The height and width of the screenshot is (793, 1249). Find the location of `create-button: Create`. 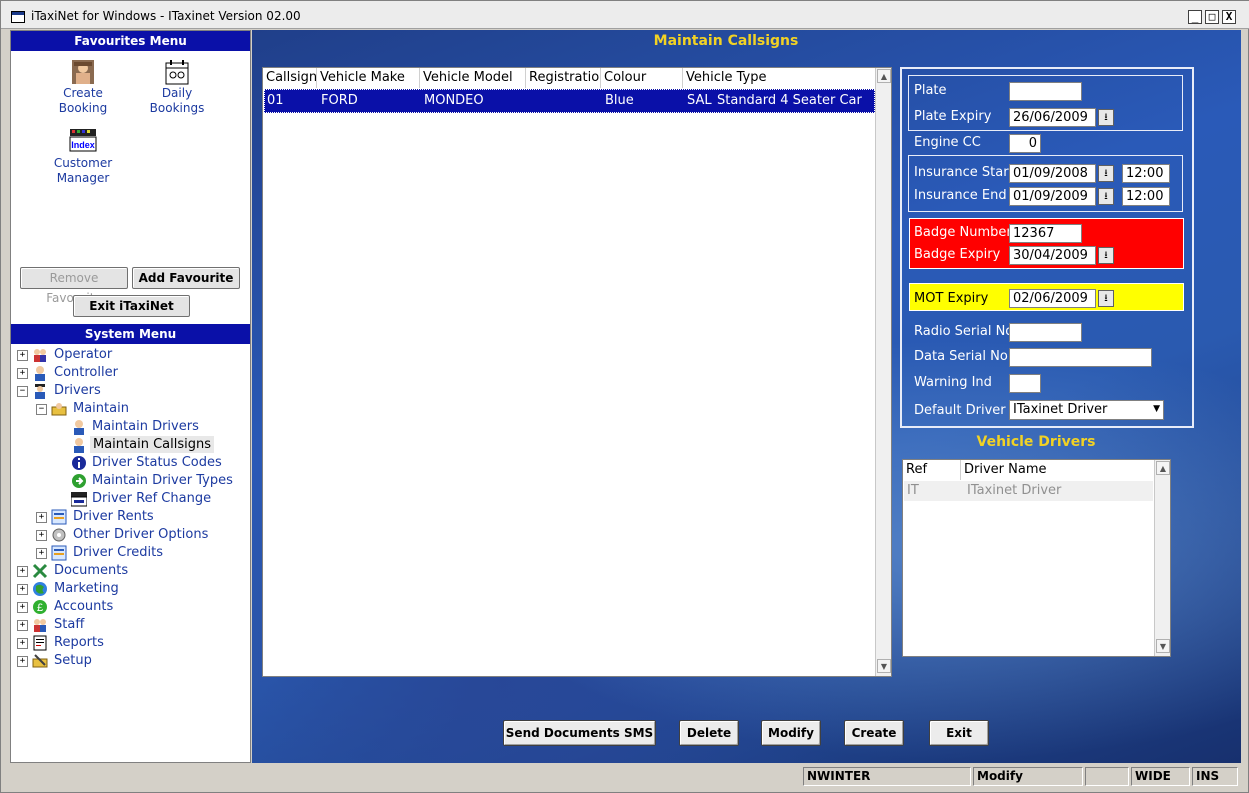

create-button: Create is located at coordinates (874, 733).